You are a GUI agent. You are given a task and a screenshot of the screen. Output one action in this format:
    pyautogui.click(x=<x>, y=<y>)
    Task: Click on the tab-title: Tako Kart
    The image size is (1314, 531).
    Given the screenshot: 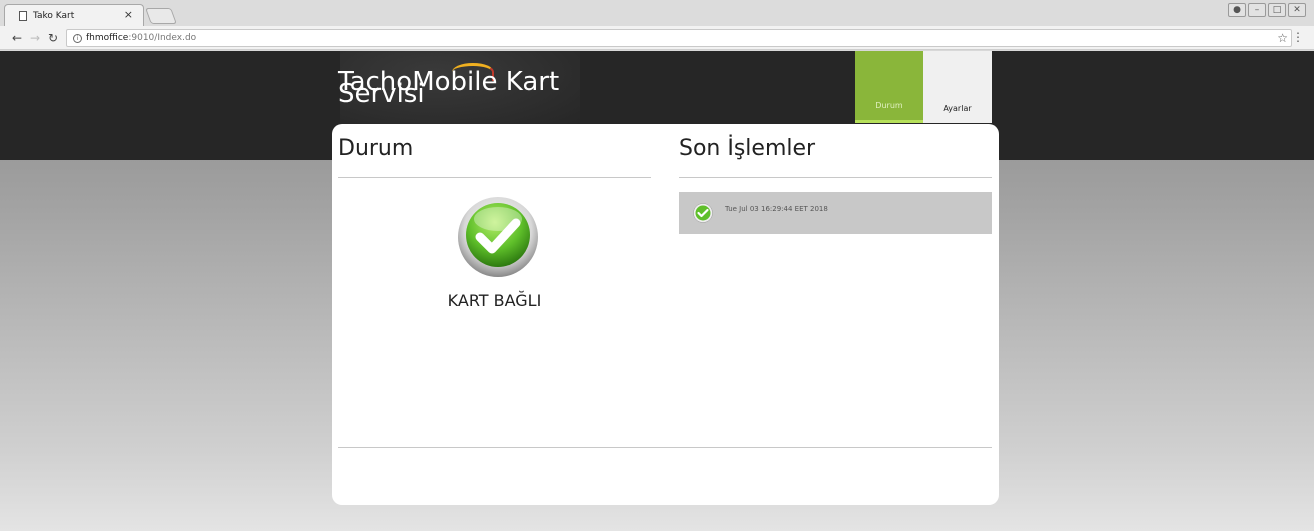 What is the action you would take?
    pyautogui.click(x=54, y=15)
    